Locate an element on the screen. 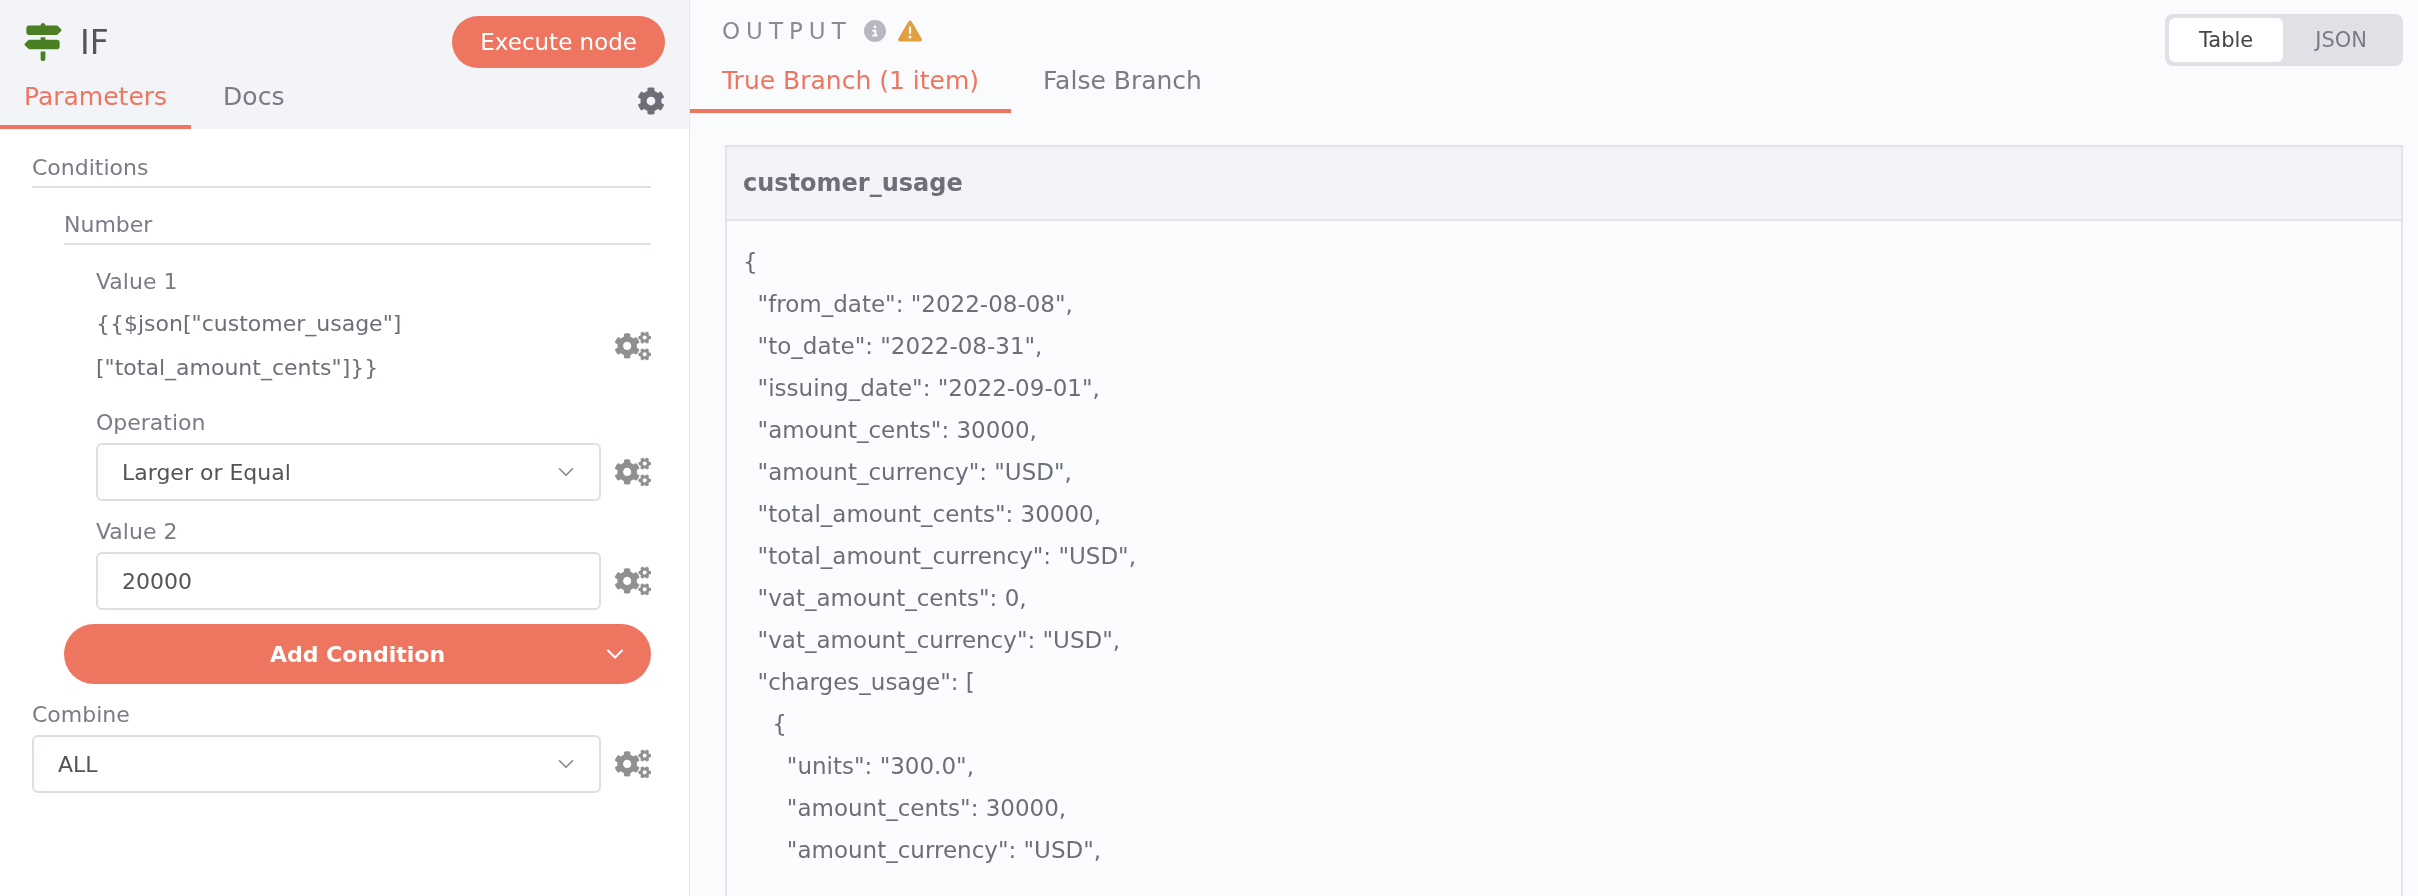 This screenshot has width=2418, height=896. json-line: "from_date": "2022-08-08", is located at coordinates (915, 304).